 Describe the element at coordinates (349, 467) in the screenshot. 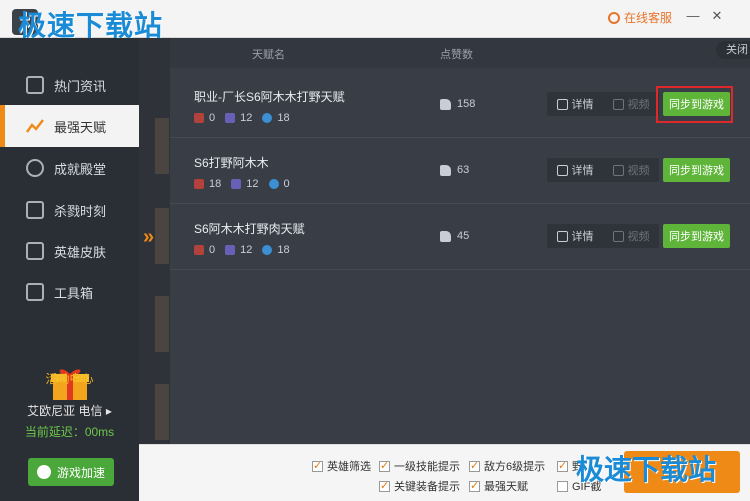

I see `option-label: 英雄筛选` at that location.